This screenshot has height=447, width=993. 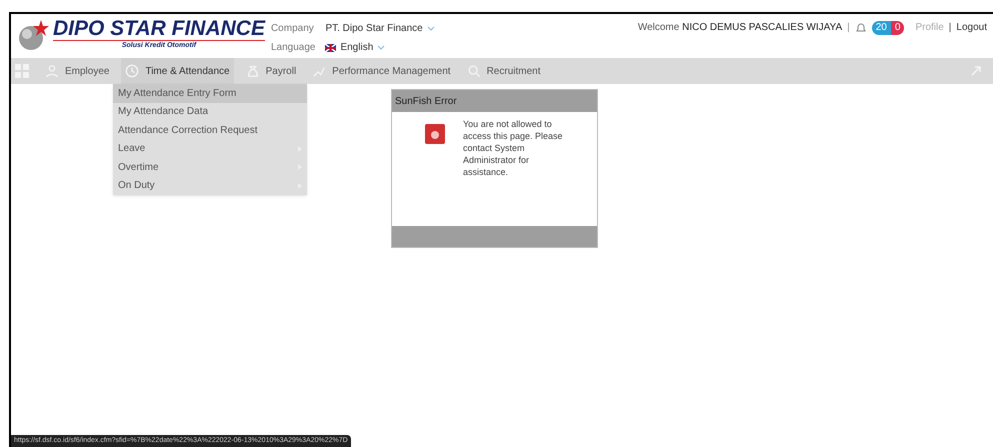 What do you see at coordinates (77, 71) in the screenshot?
I see `nav-tab: Employee` at bounding box center [77, 71].